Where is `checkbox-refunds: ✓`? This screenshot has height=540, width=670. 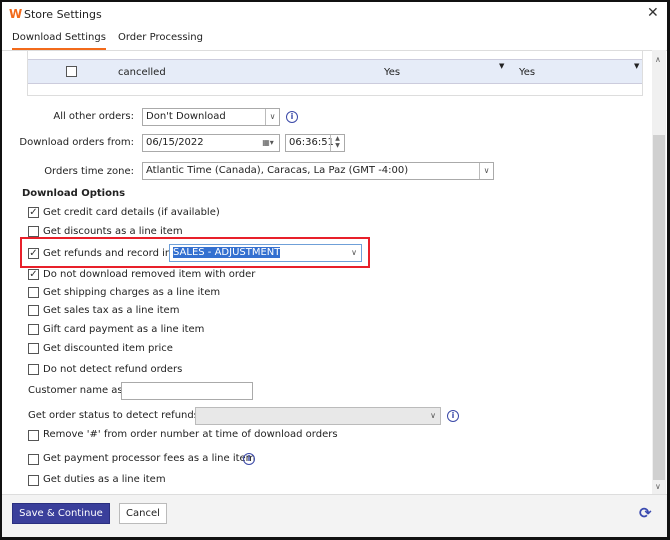
checkbox-refunds: ✓ is located at coordinates (33, 253).